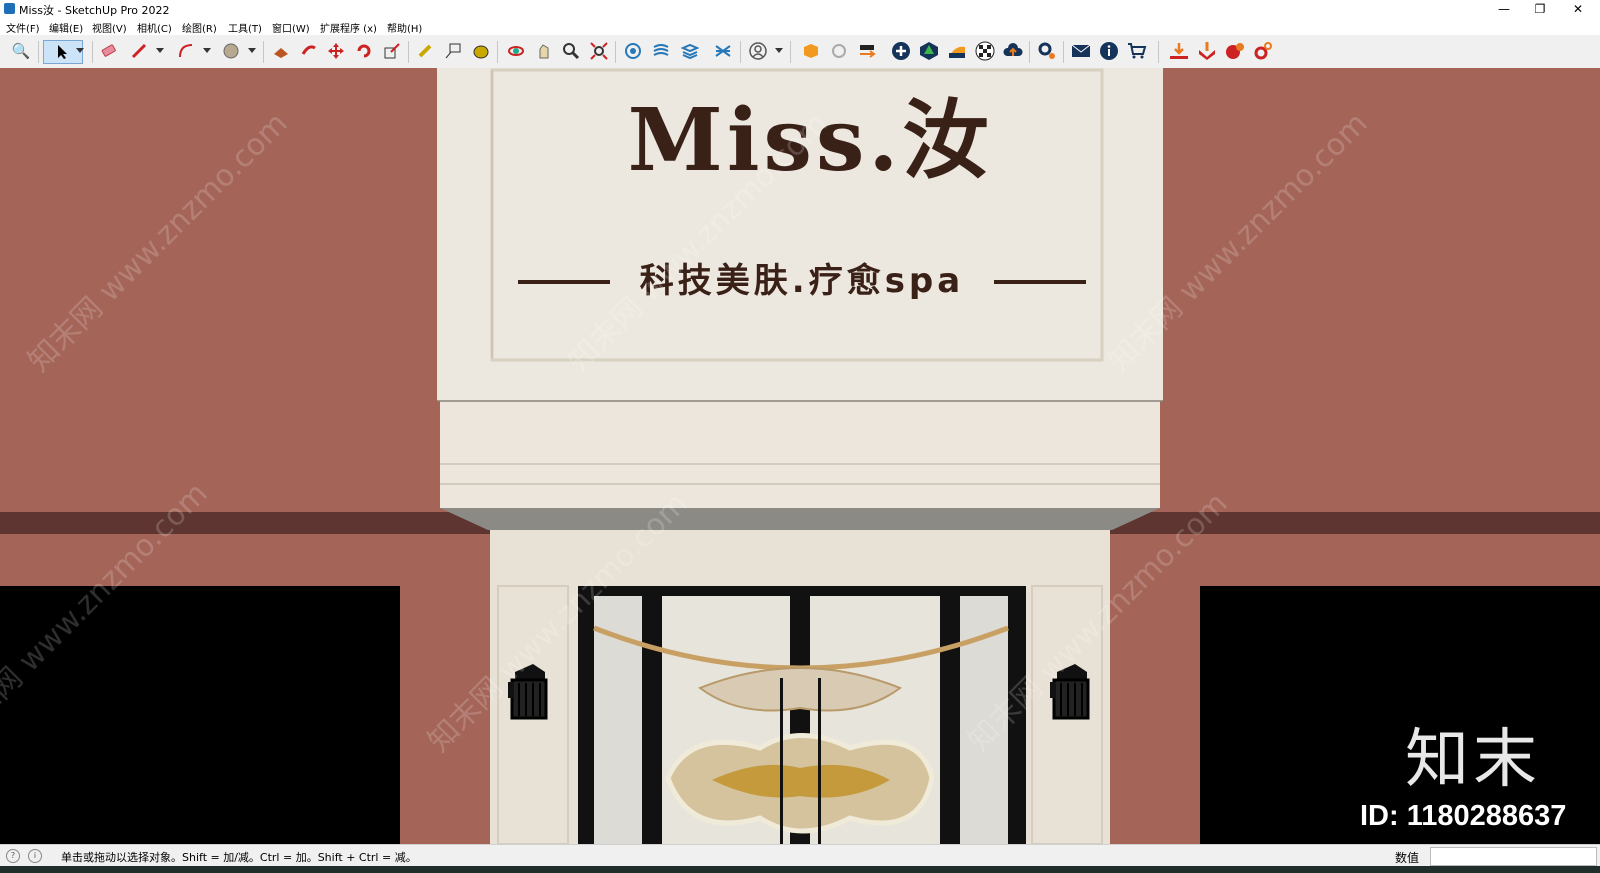 This screenshot has height=873, width=1600. Describe the element at coordinates (1047, 51) in the screenshot. I see `settings-icon` at that location.